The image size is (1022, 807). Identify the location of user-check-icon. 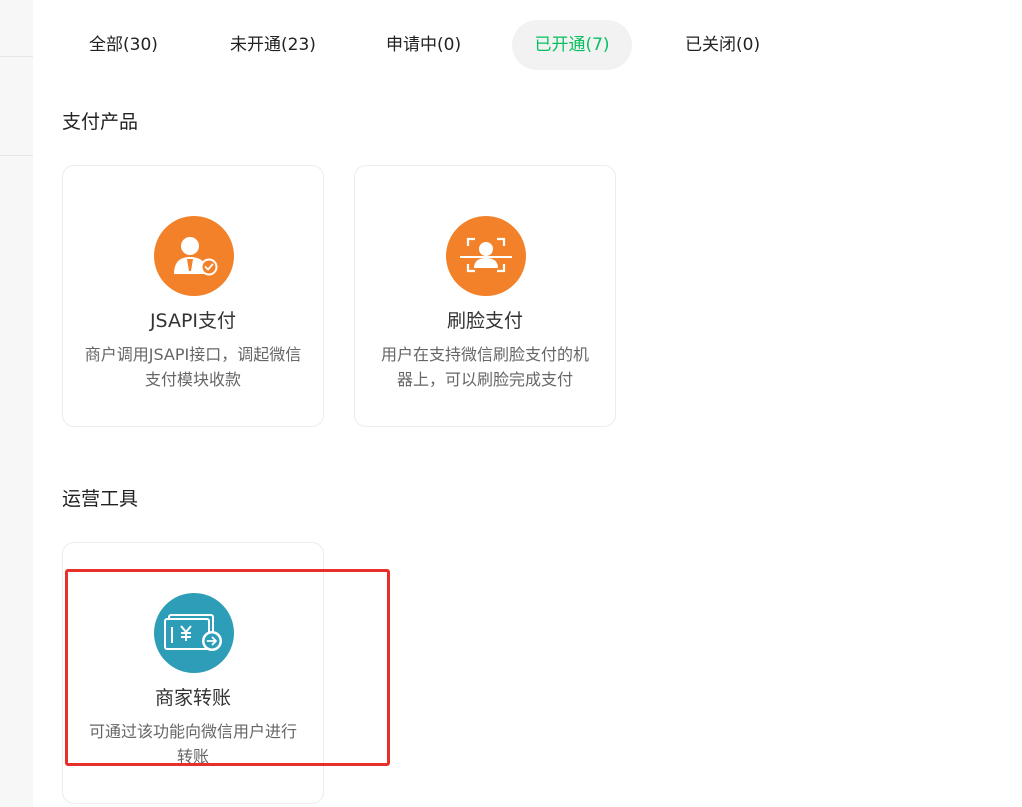
(194, 256).